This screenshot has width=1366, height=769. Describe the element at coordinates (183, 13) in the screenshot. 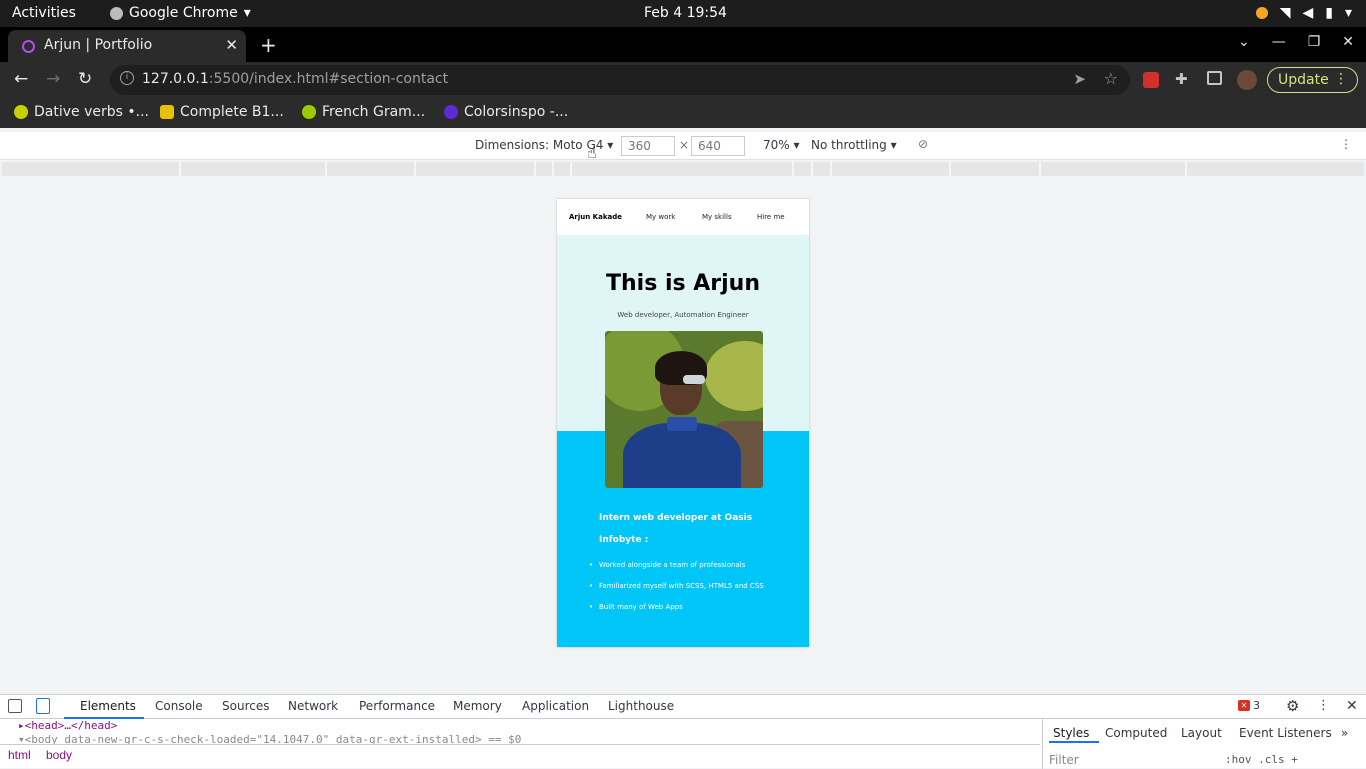

I see `app-name: Google Chrome` at that location.